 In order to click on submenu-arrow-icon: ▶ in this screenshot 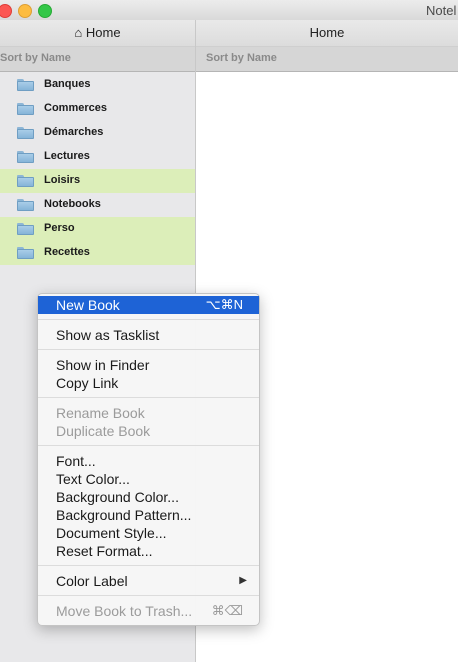, I will do `click(243, 580)`.